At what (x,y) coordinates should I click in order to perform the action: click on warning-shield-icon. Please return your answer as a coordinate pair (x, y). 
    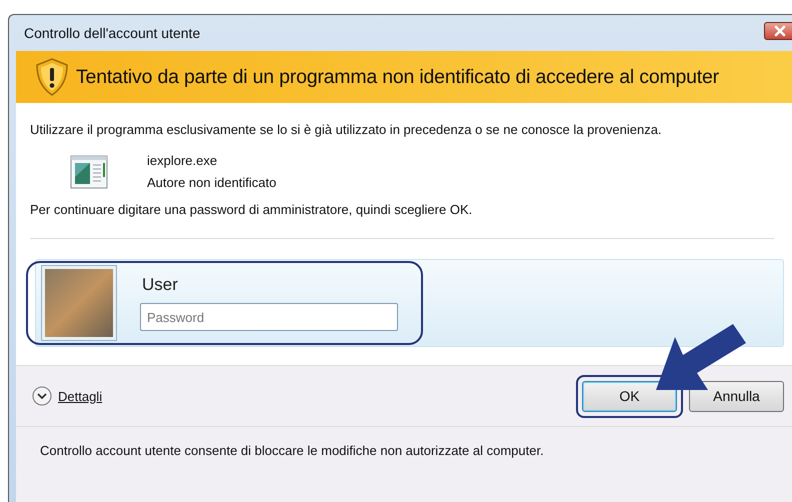
    Looking at the image, I should click on (52, 77).